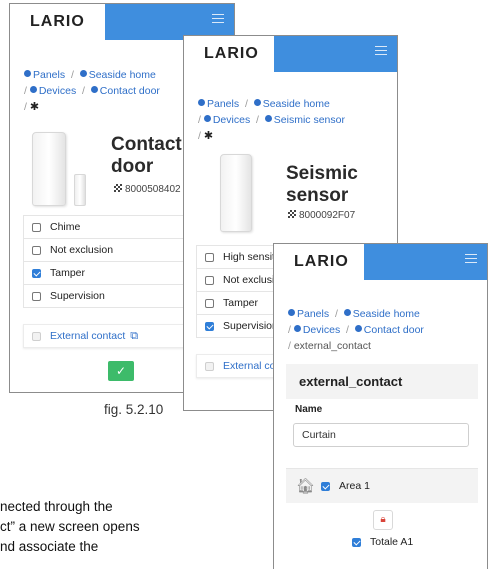 Image resolution: width=494 pixels, height=569 pixels. I want to click on body-line: nd associate the, so click(49, 546).